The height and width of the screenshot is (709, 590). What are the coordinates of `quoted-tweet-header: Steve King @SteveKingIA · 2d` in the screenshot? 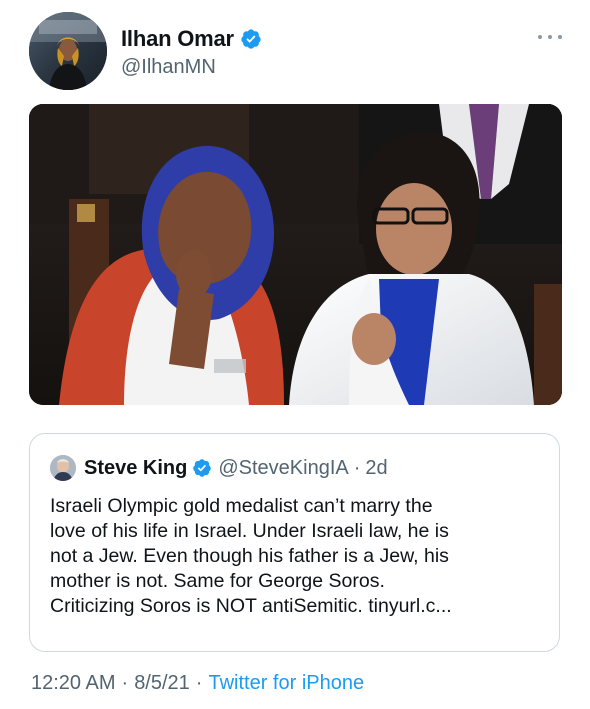 It's located at (219, 468).